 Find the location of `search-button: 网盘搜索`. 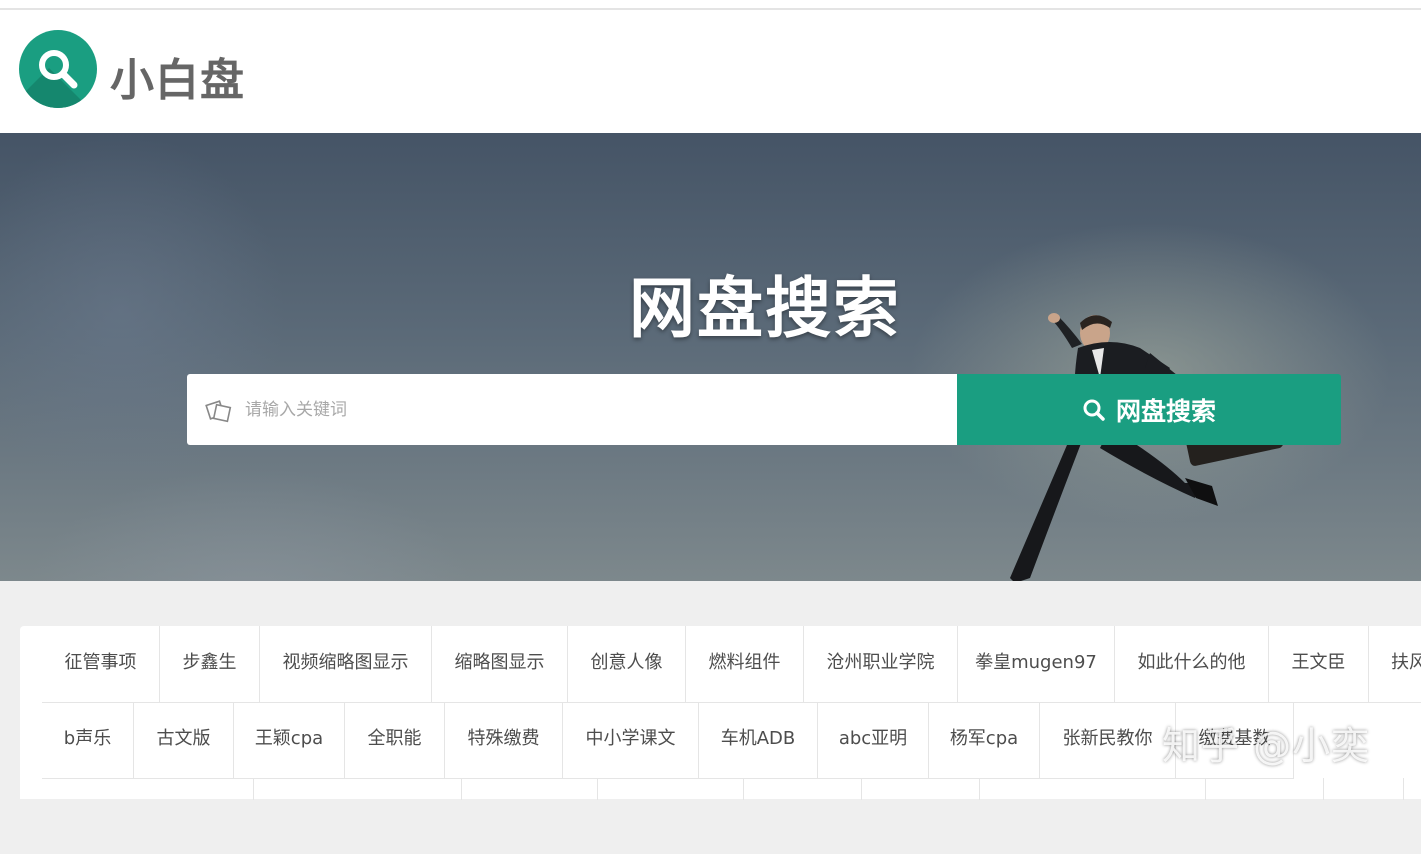

search-button: 网盘搜索 is located at coordinates (1149, 409).